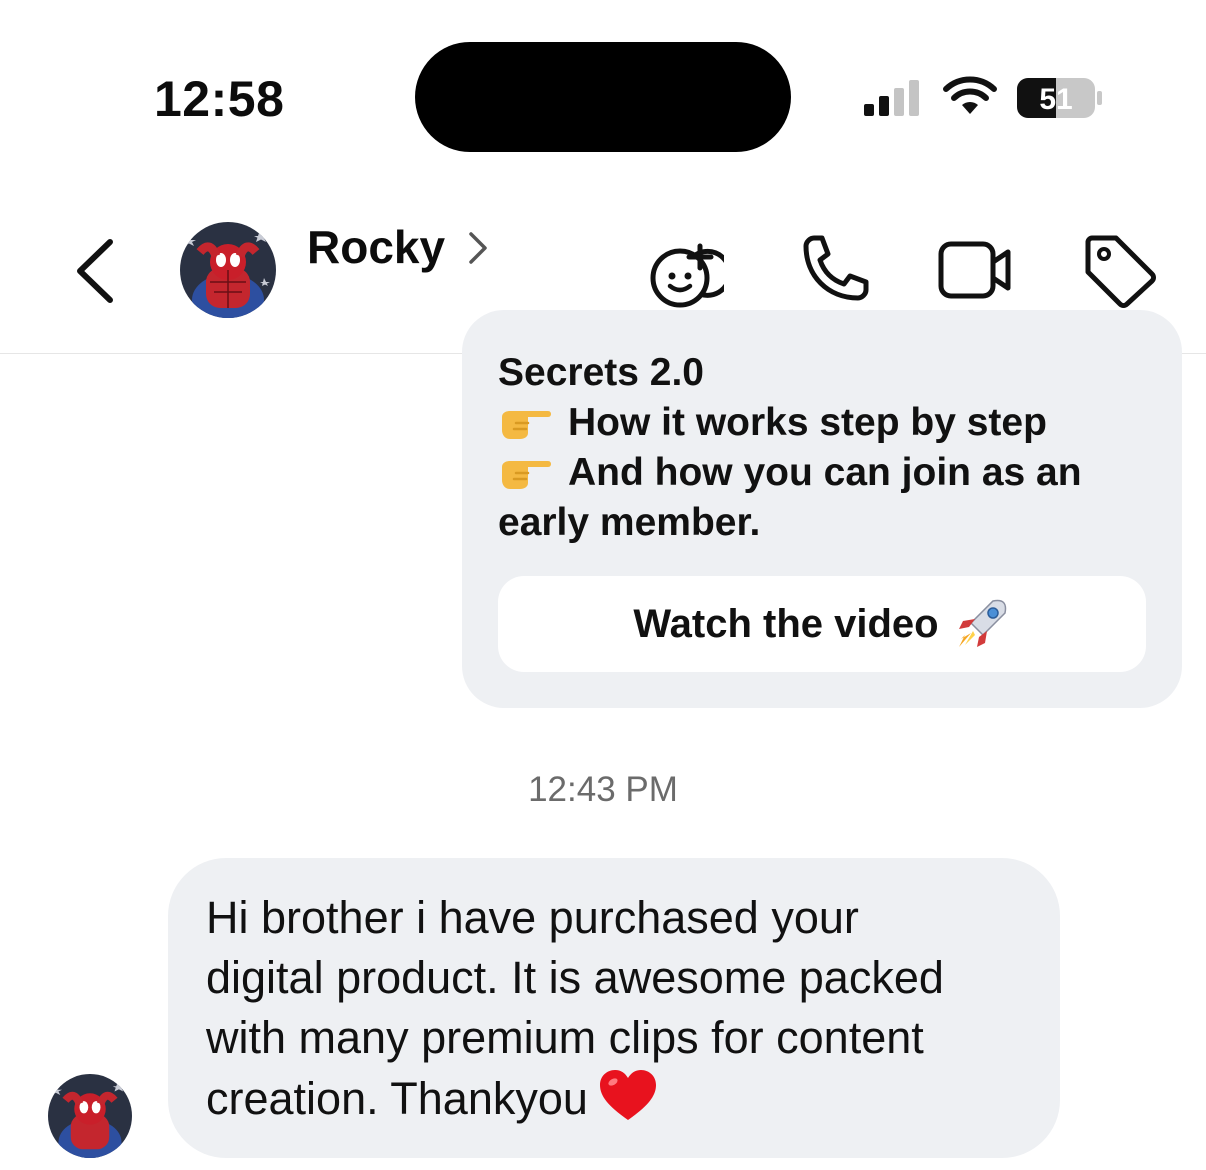  Describe the element at coordinates (627, 1095) in the screenshot. I see `red-heart-icon` at that location.